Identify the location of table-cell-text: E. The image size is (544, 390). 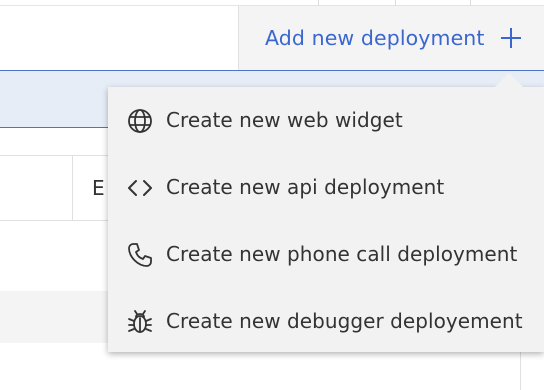
(98, 188).